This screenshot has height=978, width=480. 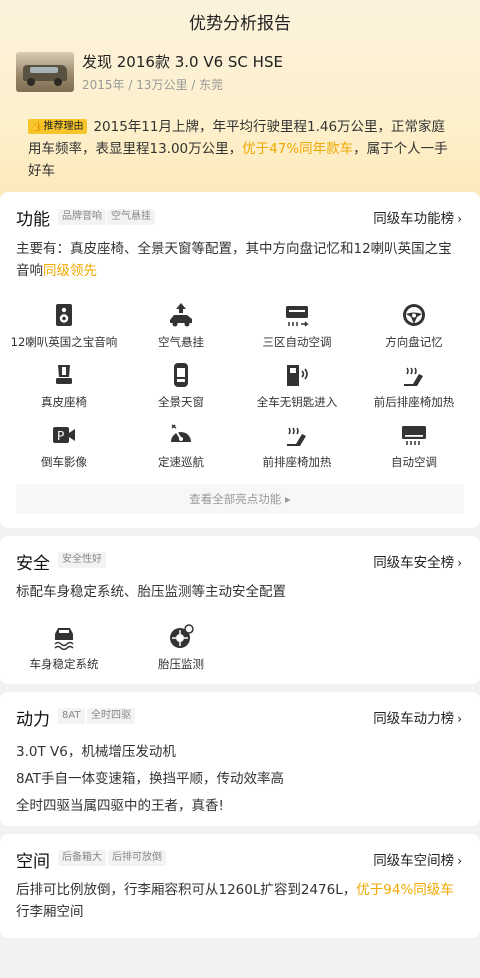 What do you see at coordinates (287, 499) in the screenshot?
I see `triangle-right-icon: ▸` at bounding box center [287, 499].